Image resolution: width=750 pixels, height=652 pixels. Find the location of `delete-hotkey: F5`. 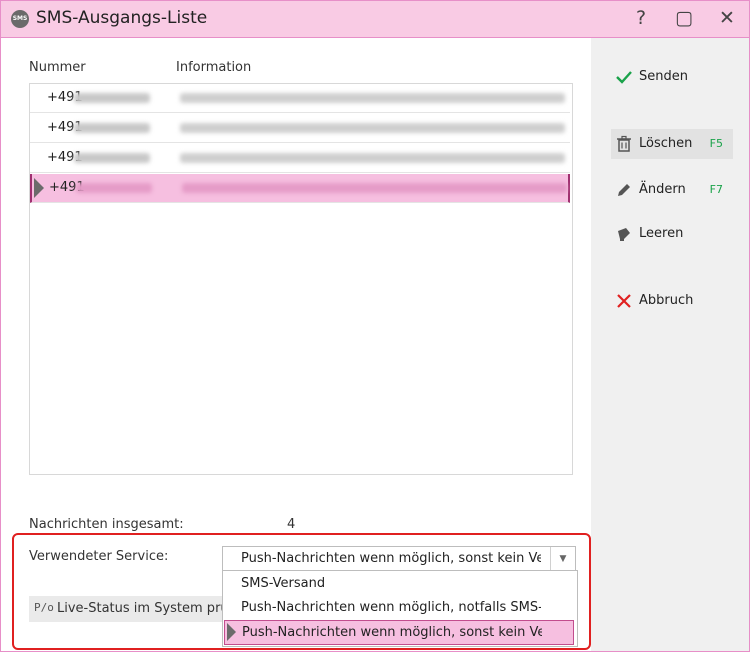

delete-hotkey: F5 is located at coordinates (716, 143).